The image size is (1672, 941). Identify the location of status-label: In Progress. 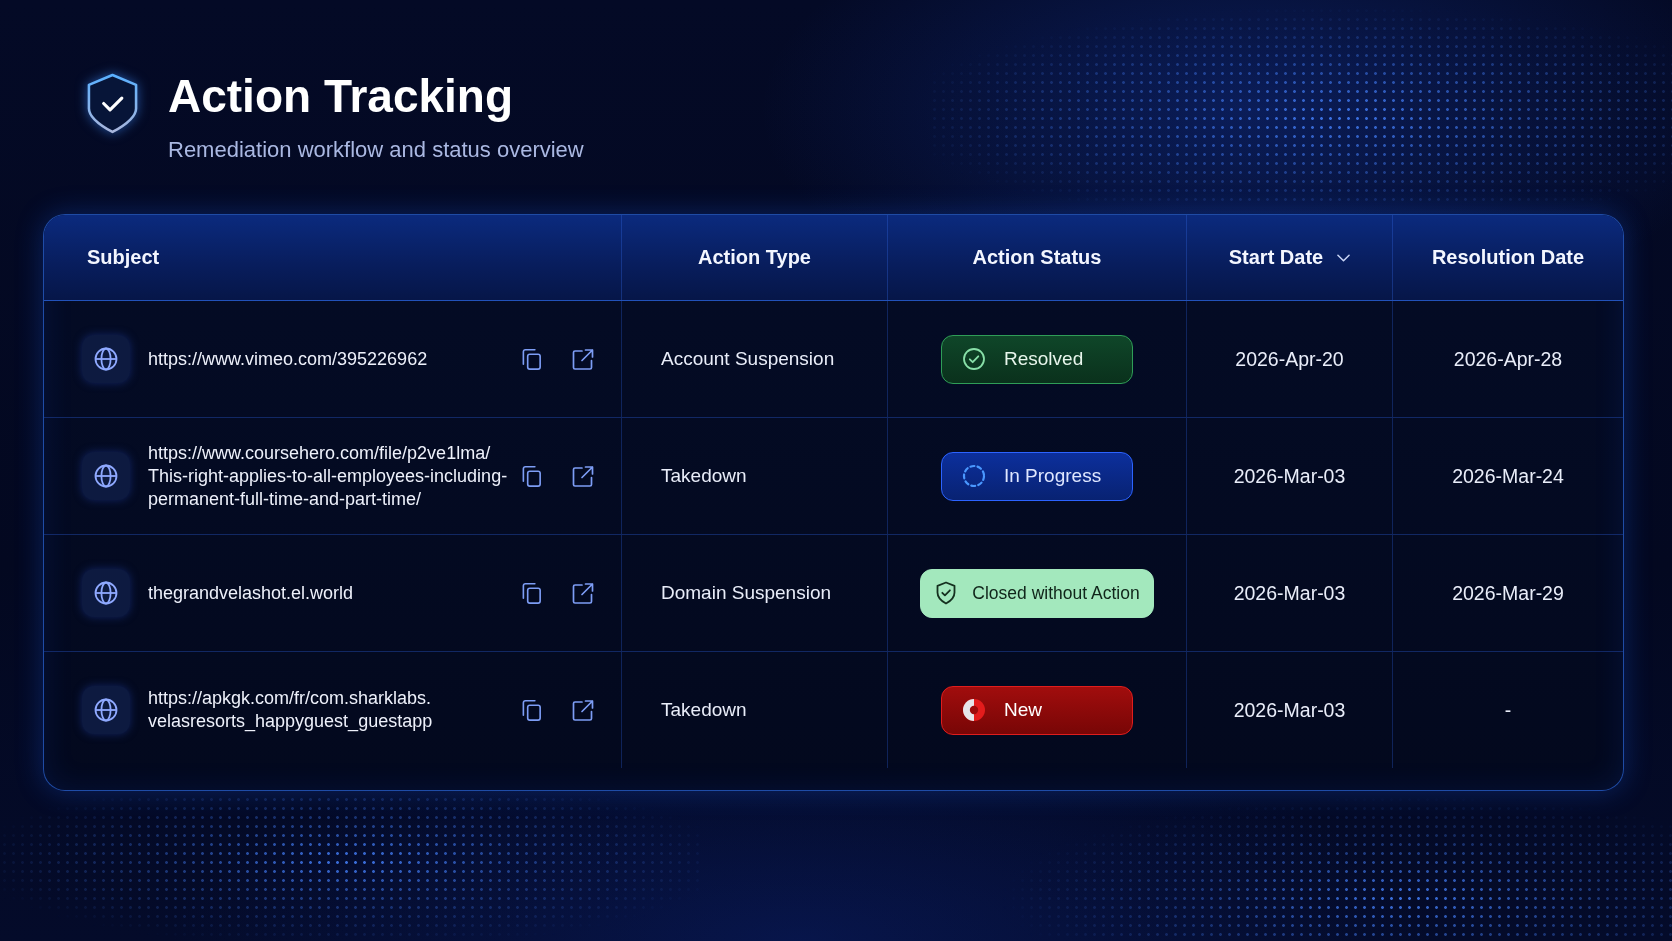
(1053, 476).